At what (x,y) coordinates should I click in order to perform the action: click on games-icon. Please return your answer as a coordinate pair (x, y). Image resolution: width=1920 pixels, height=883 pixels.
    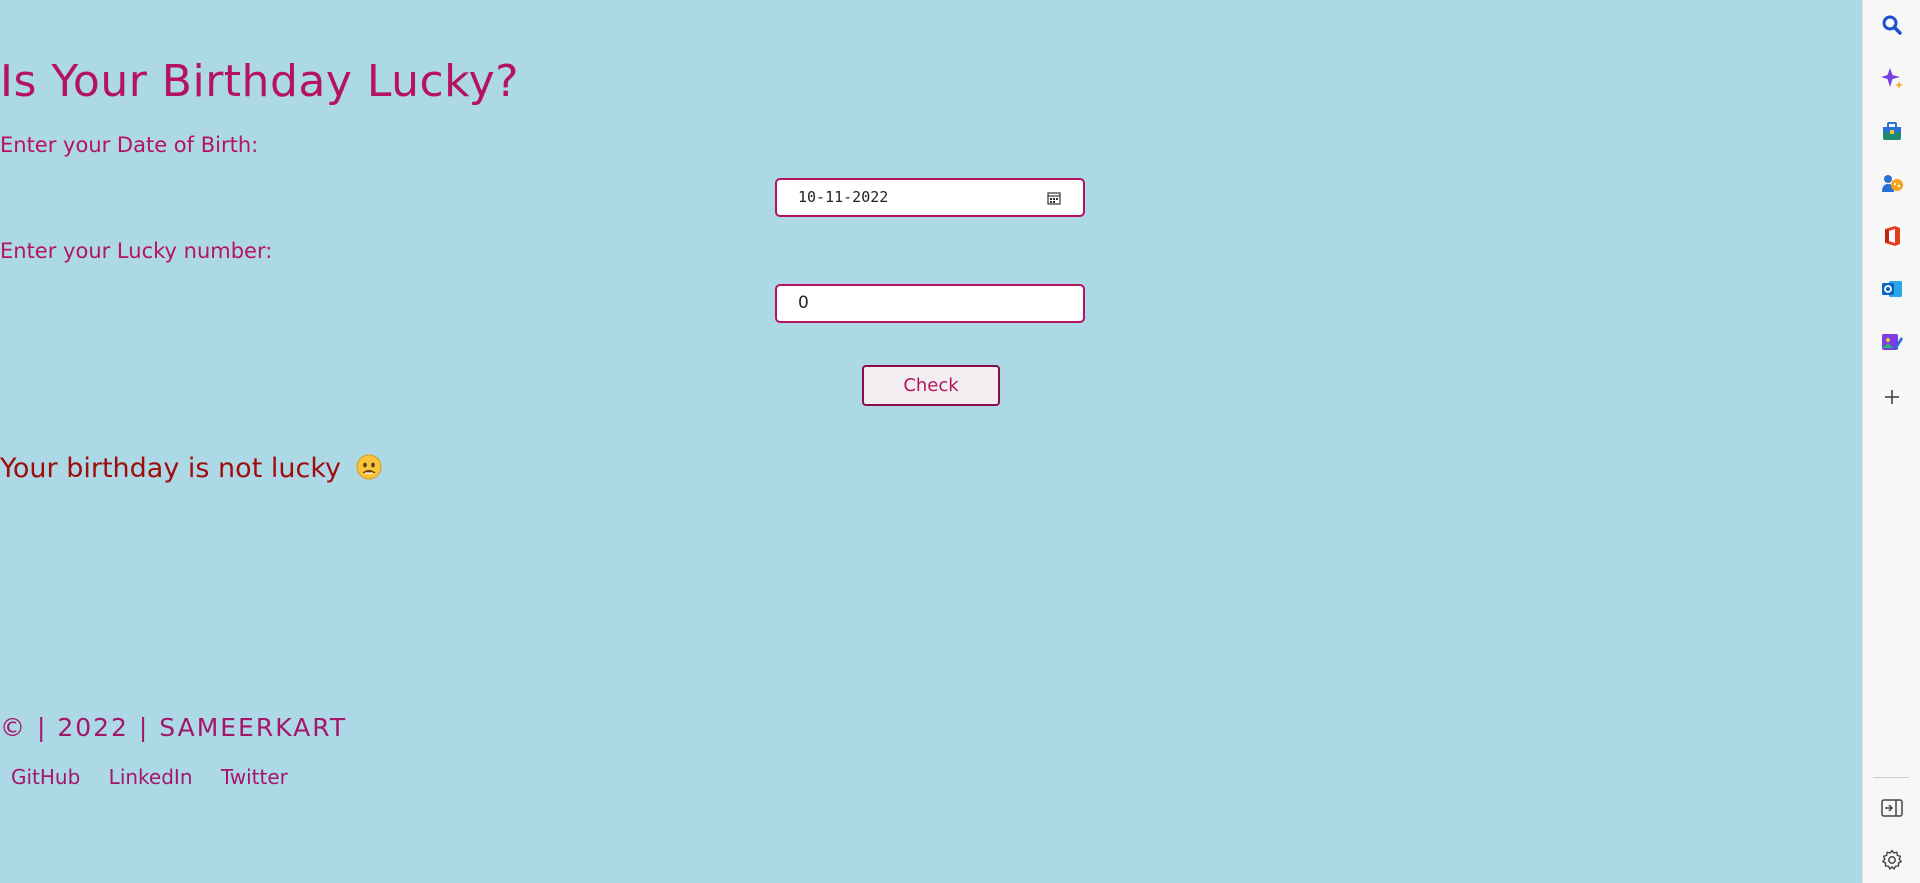
    Looking at the image, I should click on (1892, 184).